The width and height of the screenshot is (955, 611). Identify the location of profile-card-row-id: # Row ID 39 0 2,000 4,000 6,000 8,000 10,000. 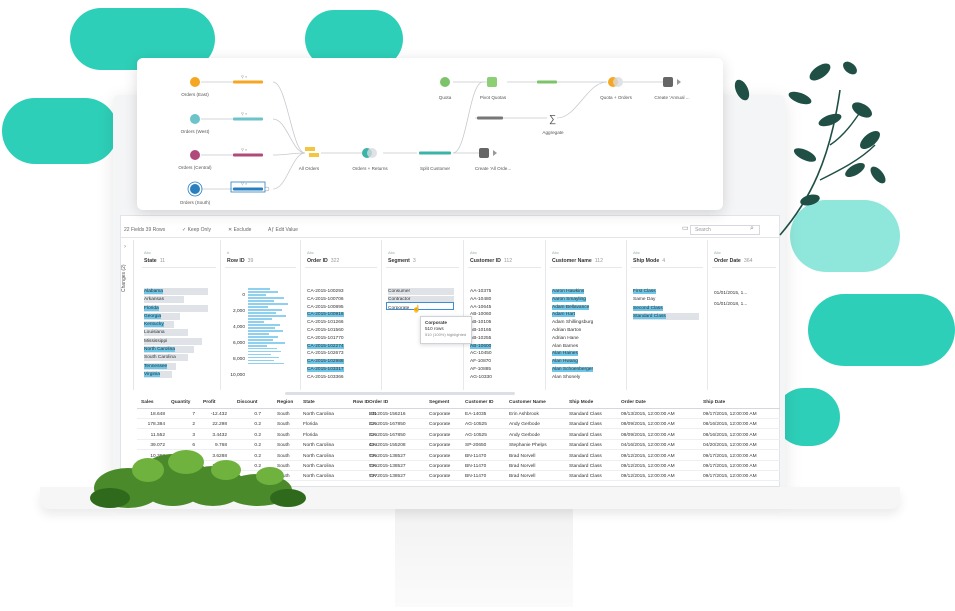
(261, 315).